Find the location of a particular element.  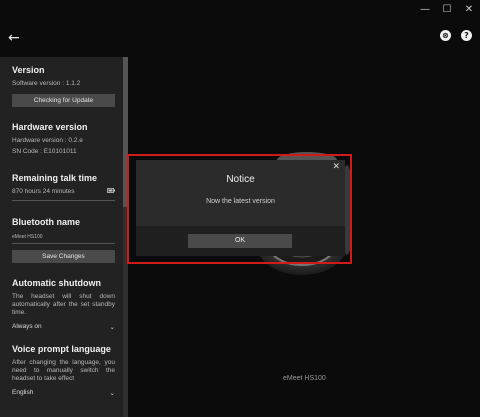

hardware-title: Hardware version is located at coordinates (50, 127).